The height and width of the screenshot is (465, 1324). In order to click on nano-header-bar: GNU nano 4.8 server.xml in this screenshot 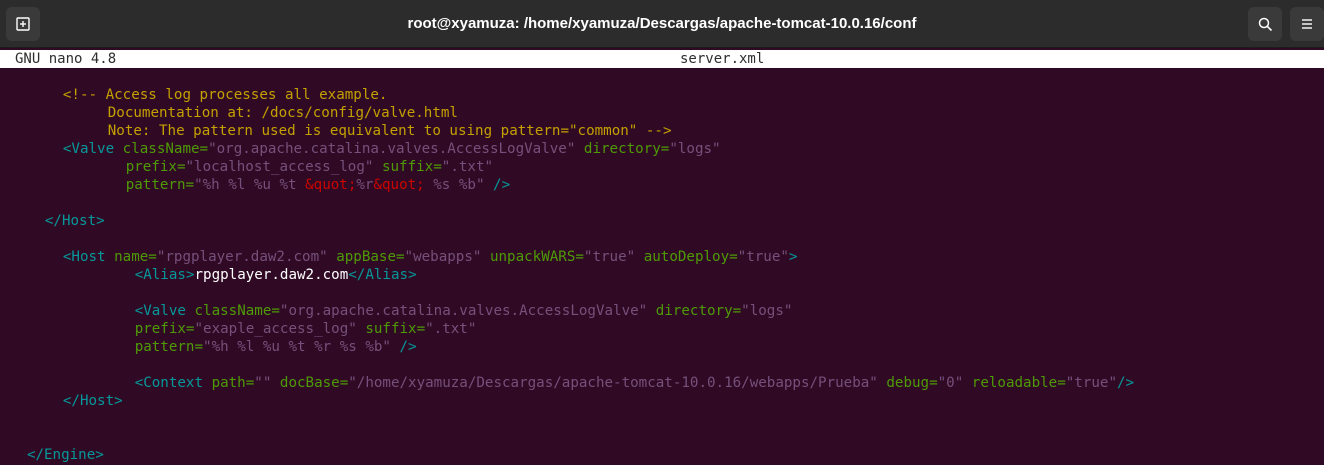, I will do `click(662, 59)`.